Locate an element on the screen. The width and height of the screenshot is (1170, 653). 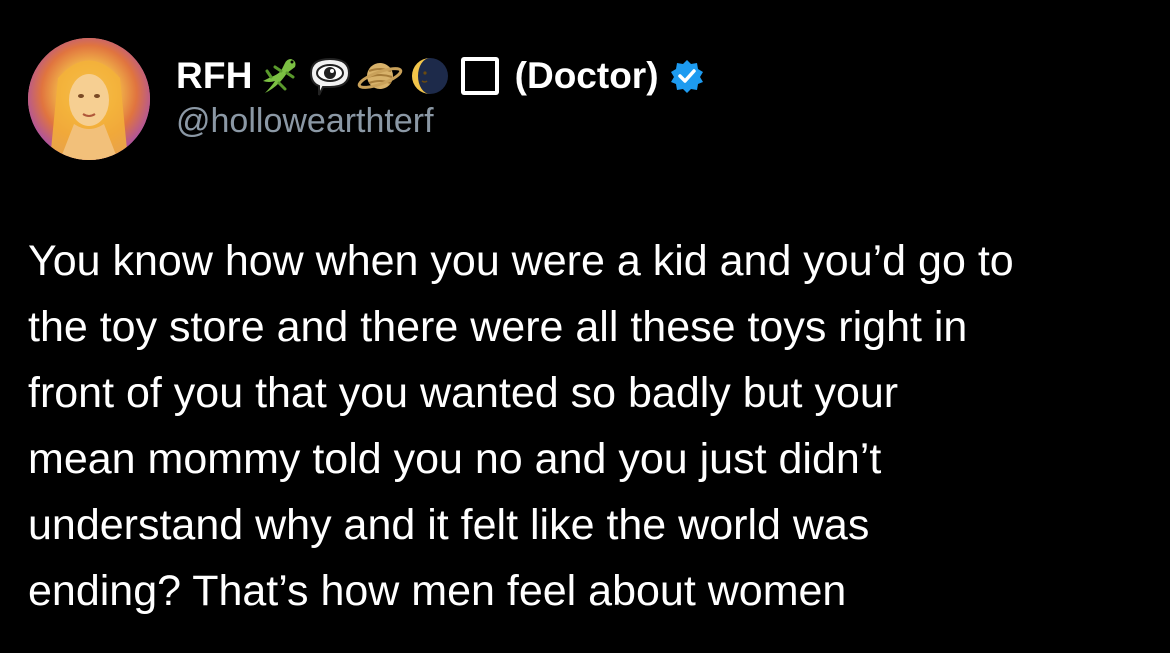
black-square-icon is located at coordinates (480, 76).